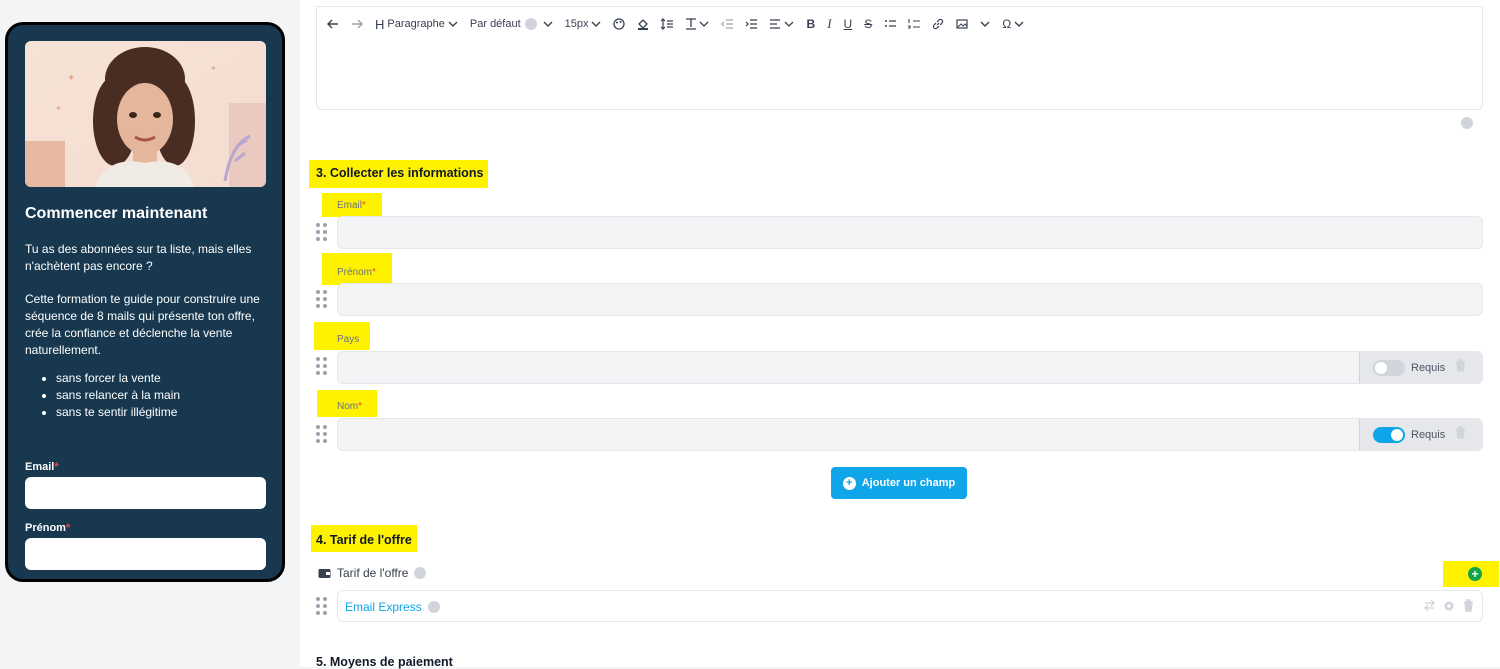  I want to click on list-item: sans relancer à la main, so click(118, 395).